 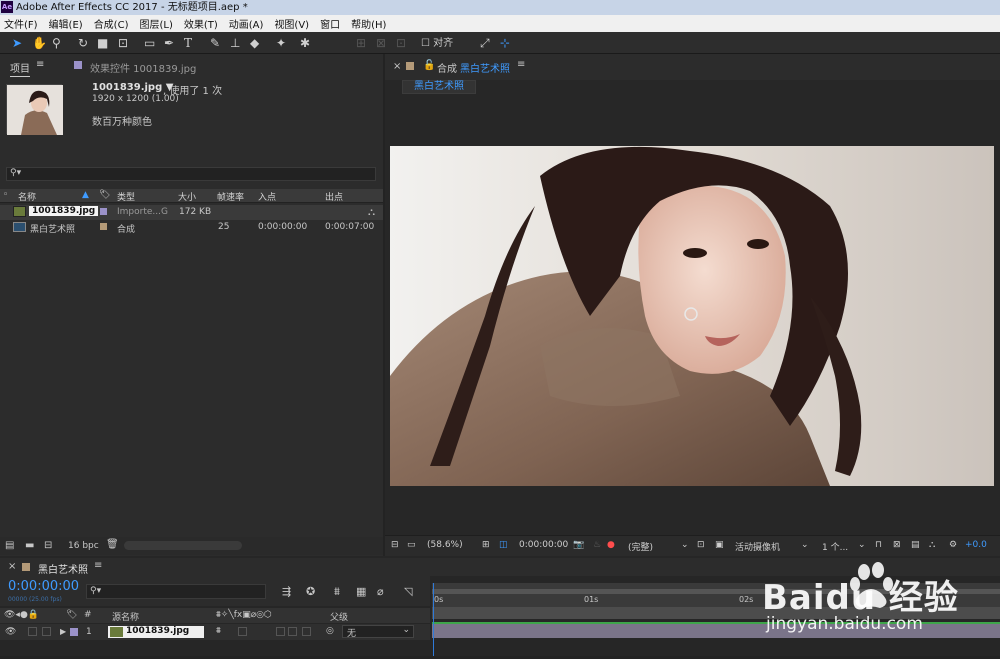 I want to click on type-tool-icon: T, so click(x=188, y=43).